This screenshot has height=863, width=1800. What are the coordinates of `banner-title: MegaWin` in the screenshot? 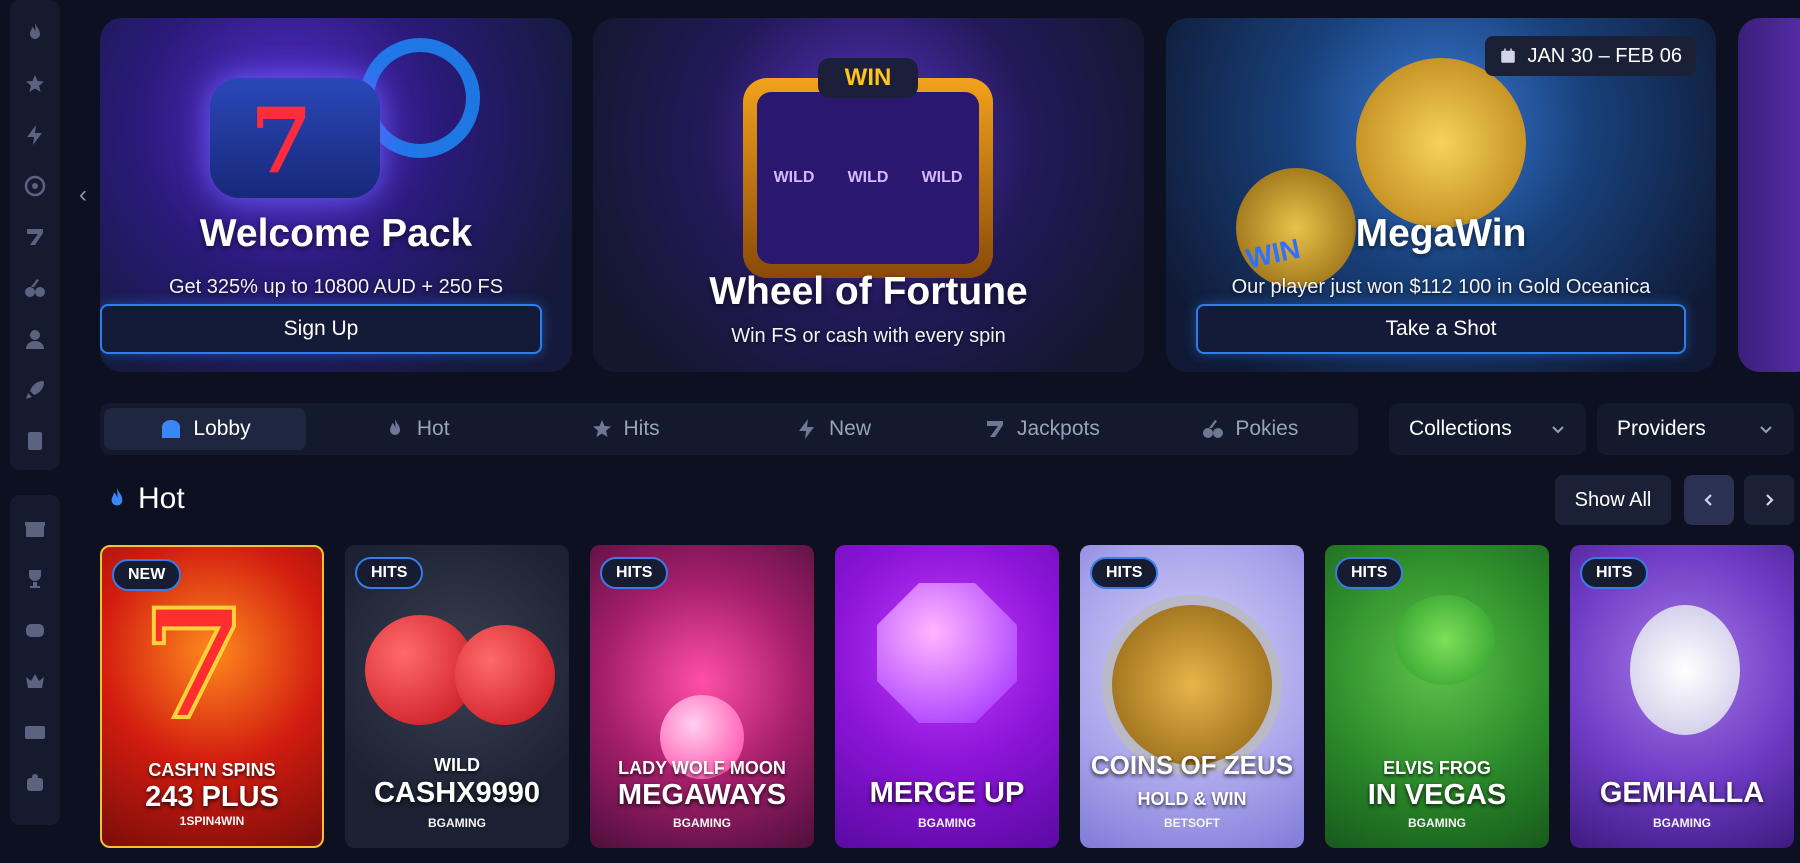 It's located at (1441, 233).